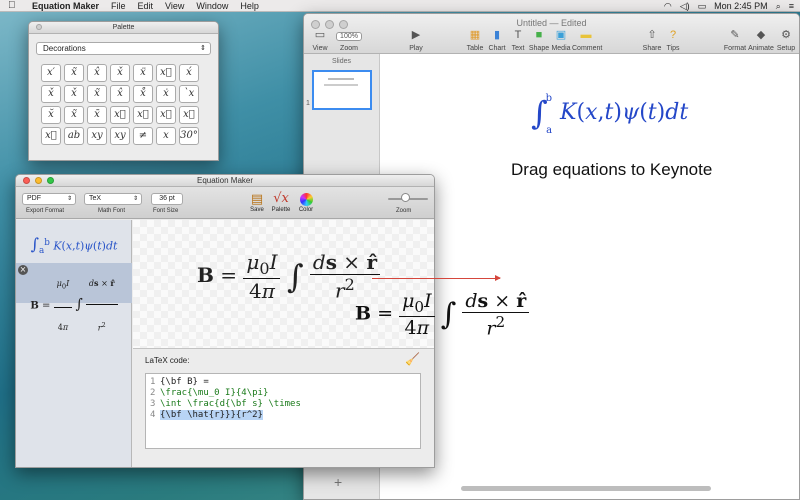 Image resolution: width=800 pixels, height=500 pixels. Describe the element at coordinates (166, 136) in the screenshot. I see `palette-symbol-button: x` at that location.